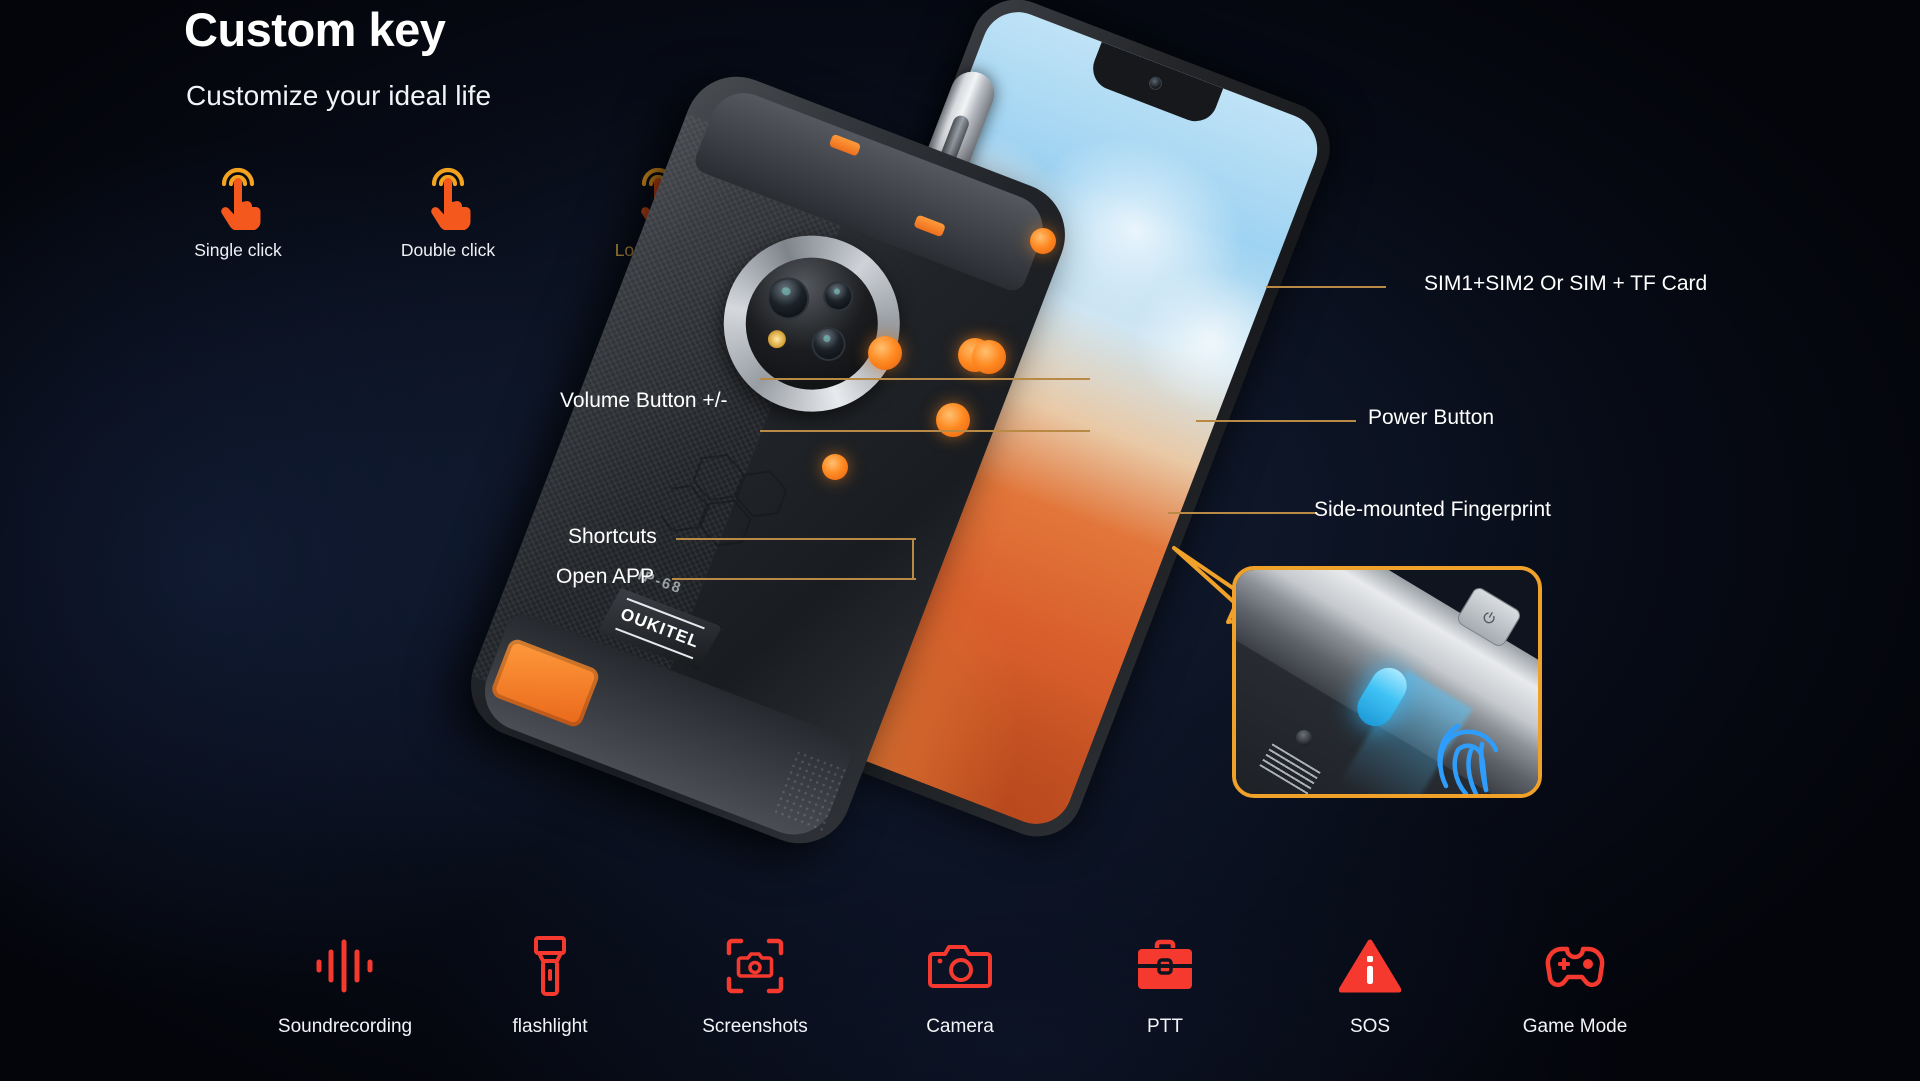  I want to click on feature-item-screenshots: Screenshots, so click(755, 984).